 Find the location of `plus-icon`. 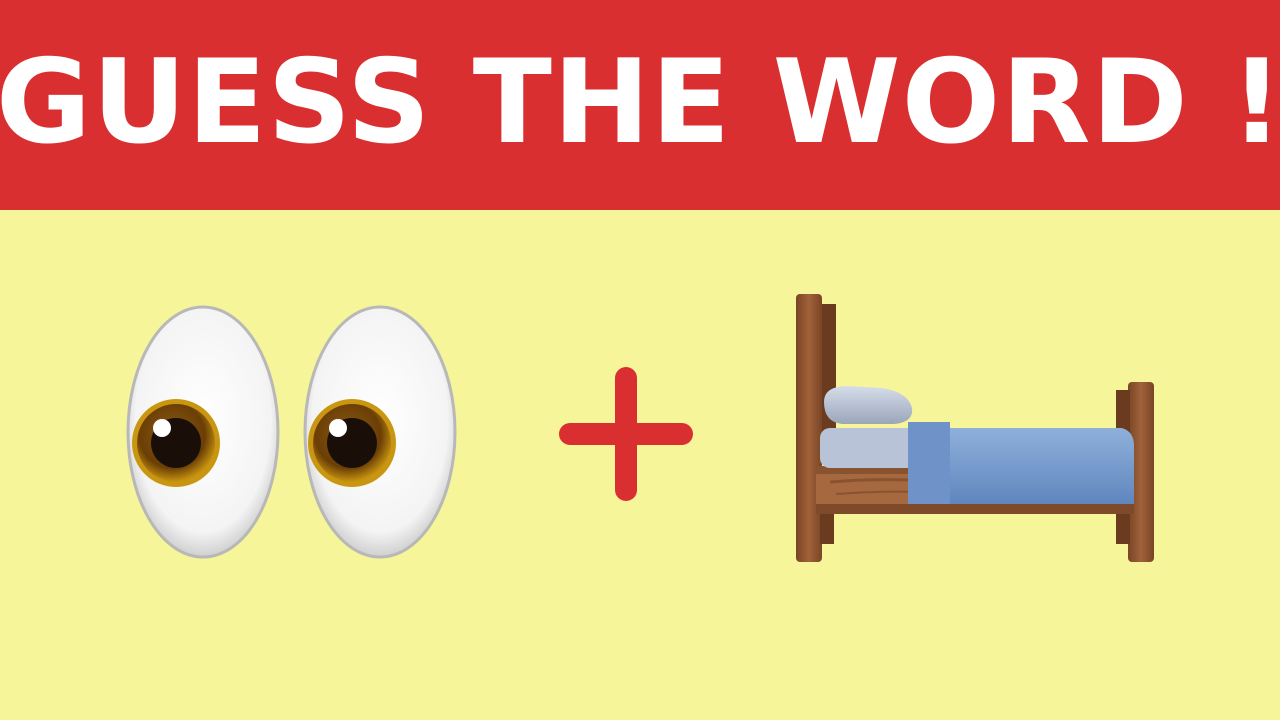

plus-icon is located at coordinates (626, 434).